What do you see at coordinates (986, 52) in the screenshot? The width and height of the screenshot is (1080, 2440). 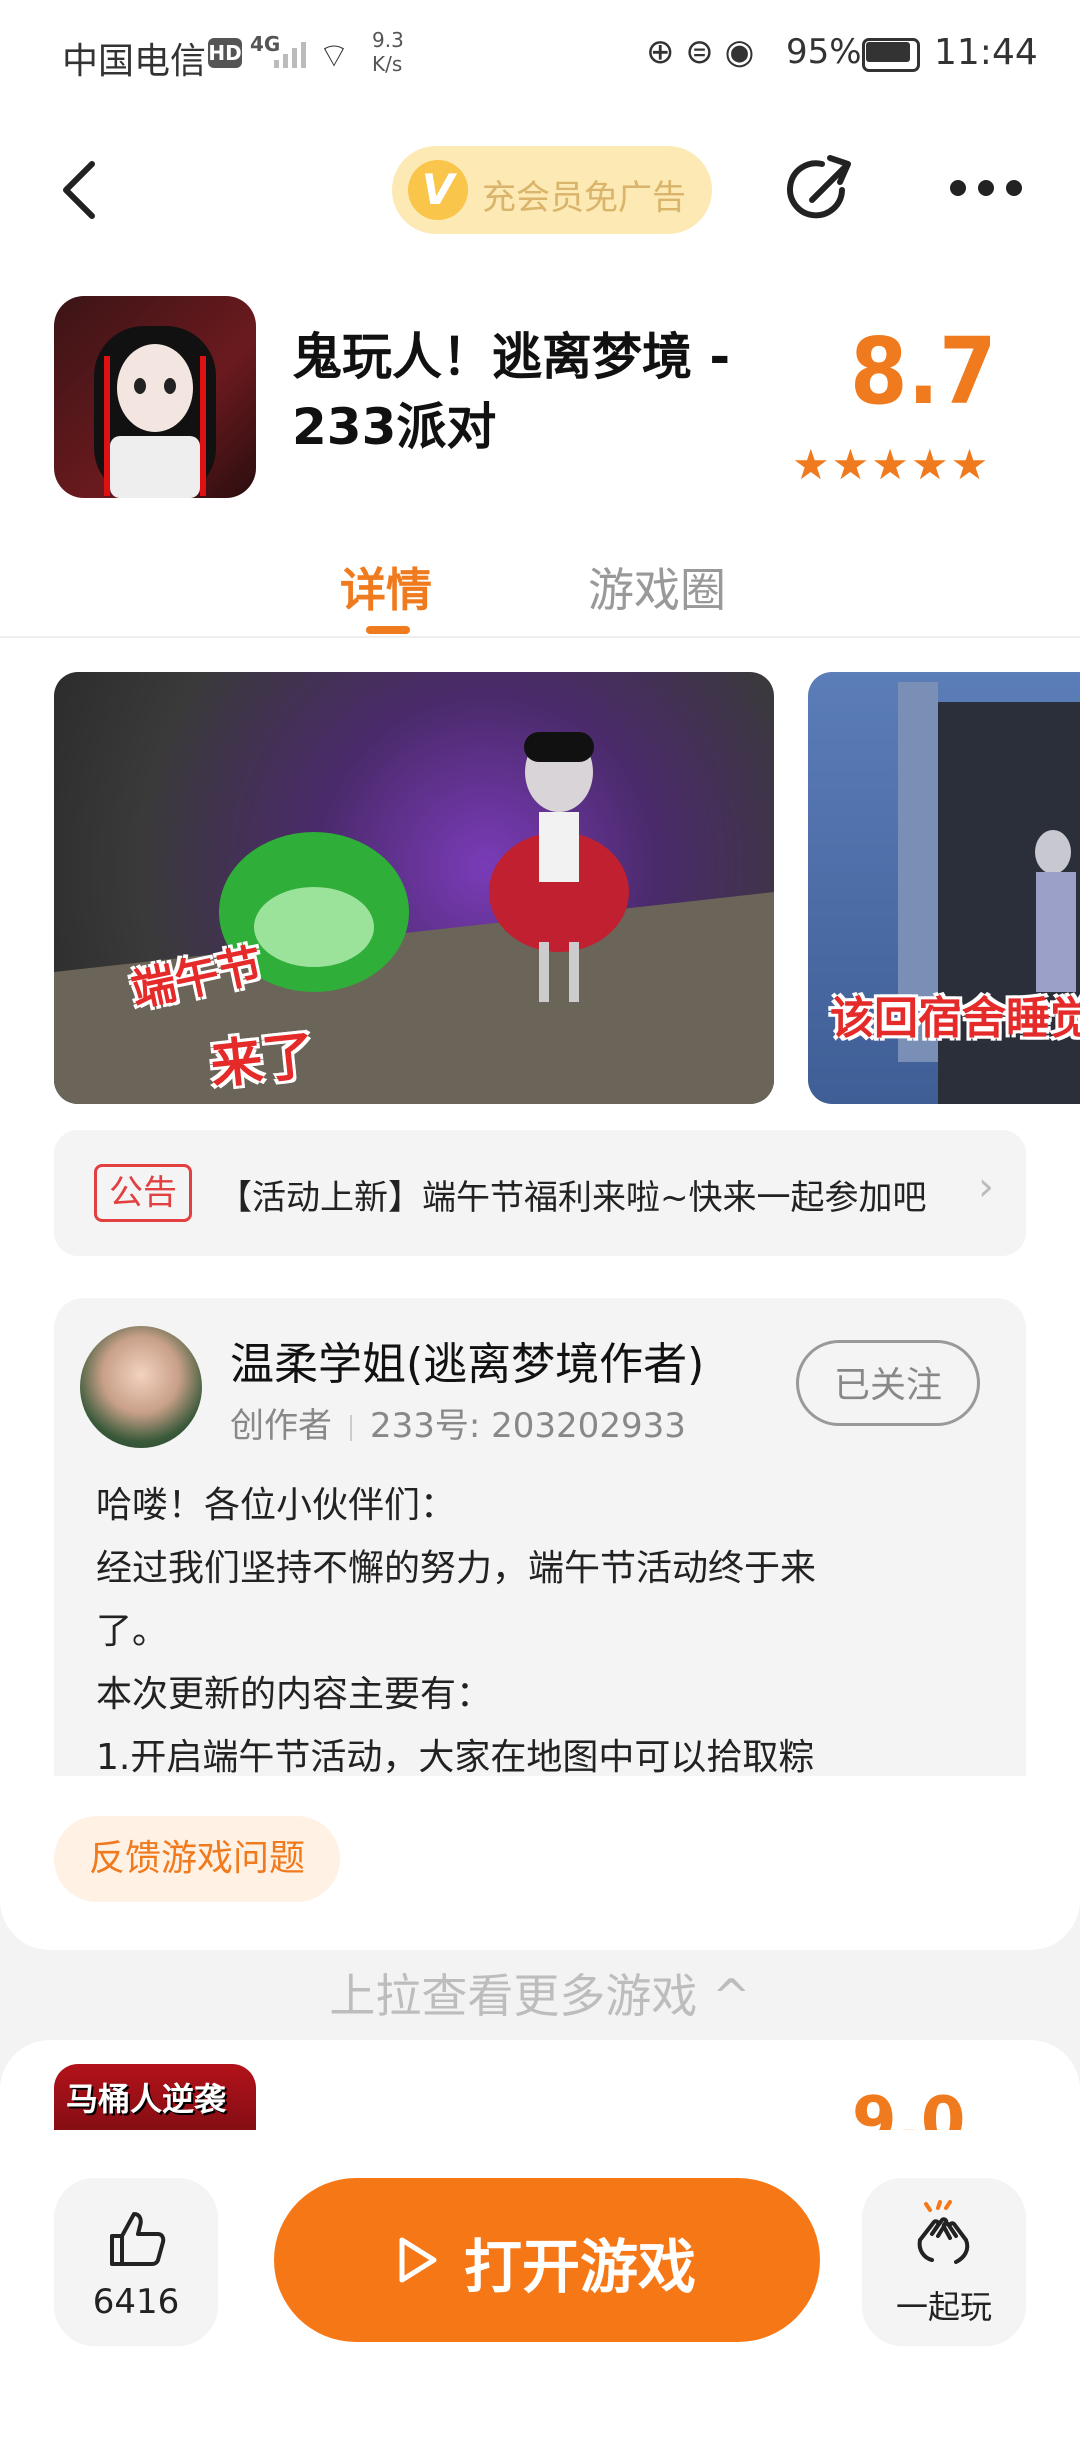 I see `clock: 11:44` at bounding box center [986, 52].